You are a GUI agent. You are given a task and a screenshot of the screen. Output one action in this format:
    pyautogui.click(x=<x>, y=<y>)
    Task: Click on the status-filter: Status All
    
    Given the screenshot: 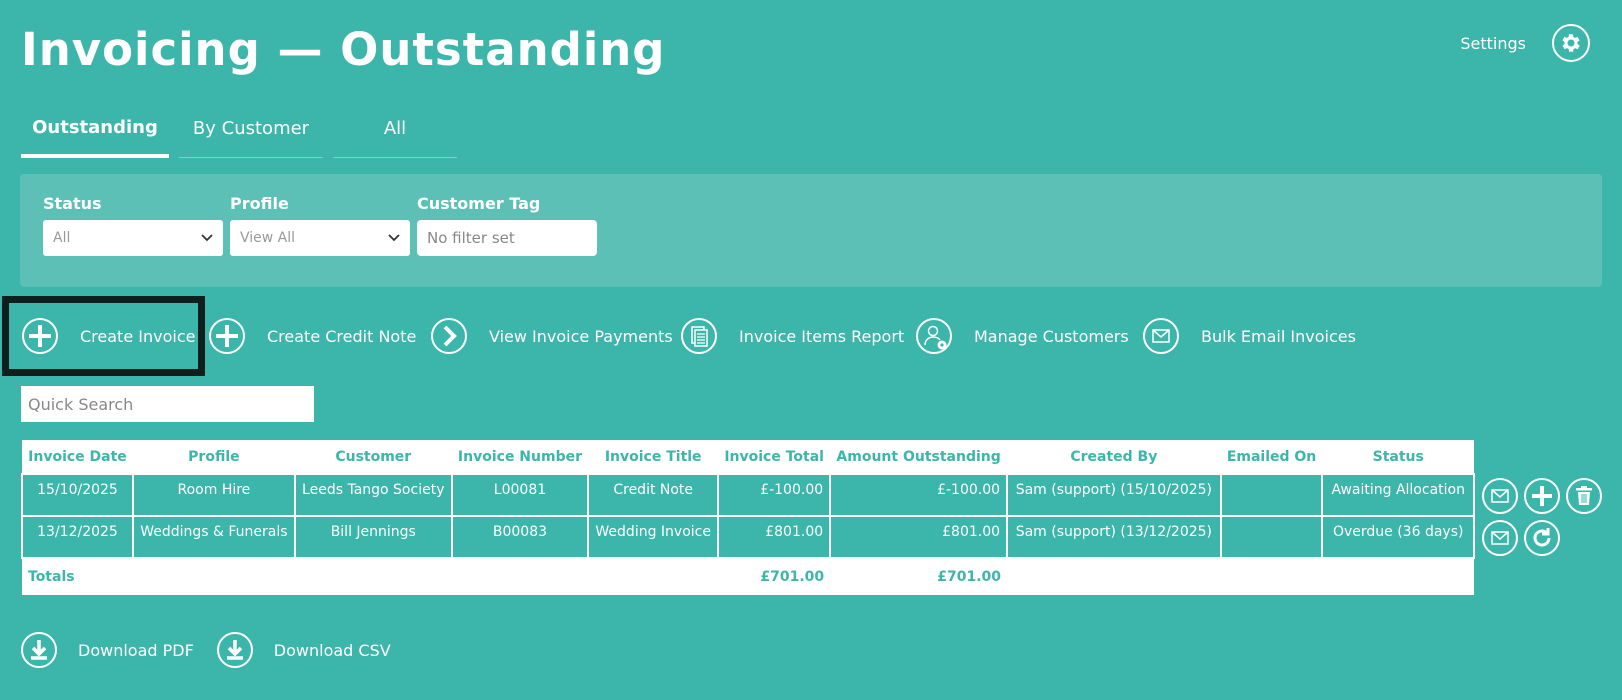 What is the action you would take?
    pyautogui.click(x=133, y=224)
    